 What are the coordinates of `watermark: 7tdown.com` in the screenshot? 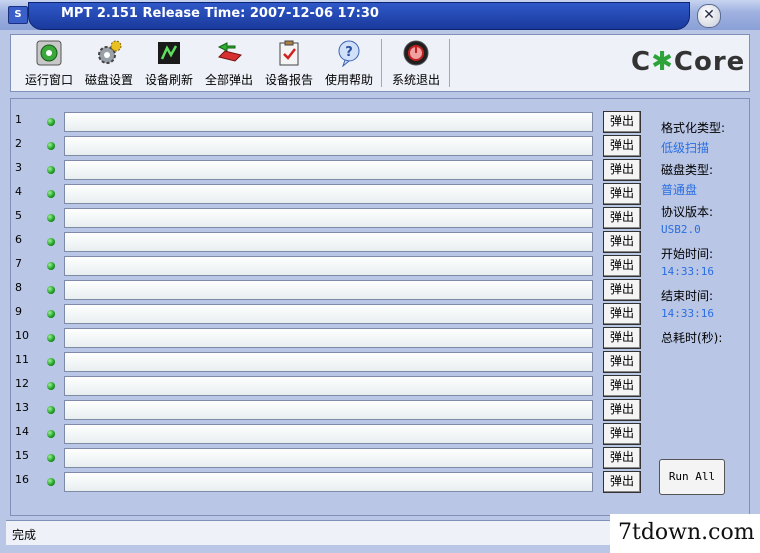 It's located at (685, 533).